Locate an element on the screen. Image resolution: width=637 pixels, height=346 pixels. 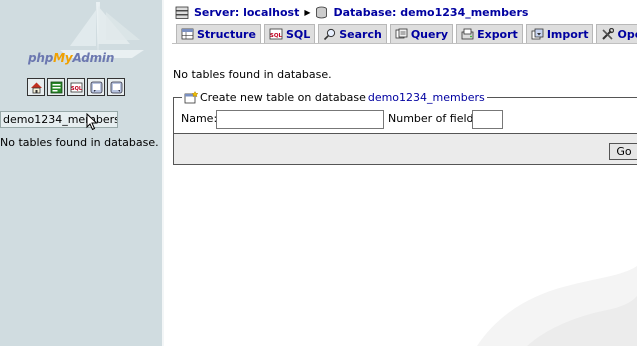
tab-query: Query is located at coordinates (421, 33).